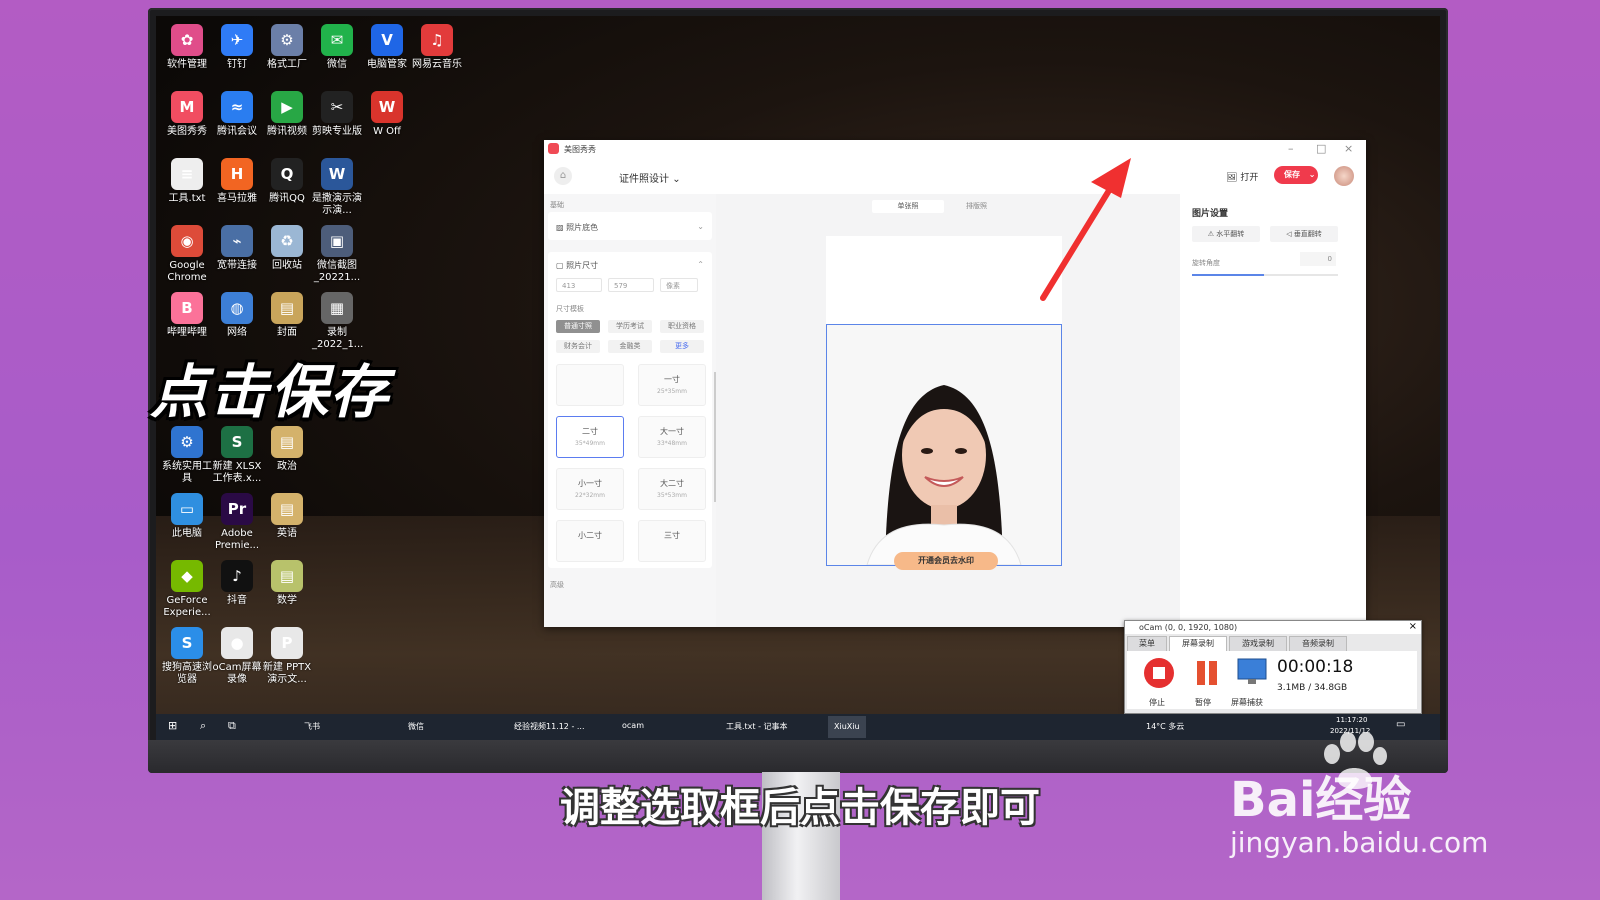 This screenshot has width=1600, height=900. I want to click on app-icon: Pr, so click(237, 509).